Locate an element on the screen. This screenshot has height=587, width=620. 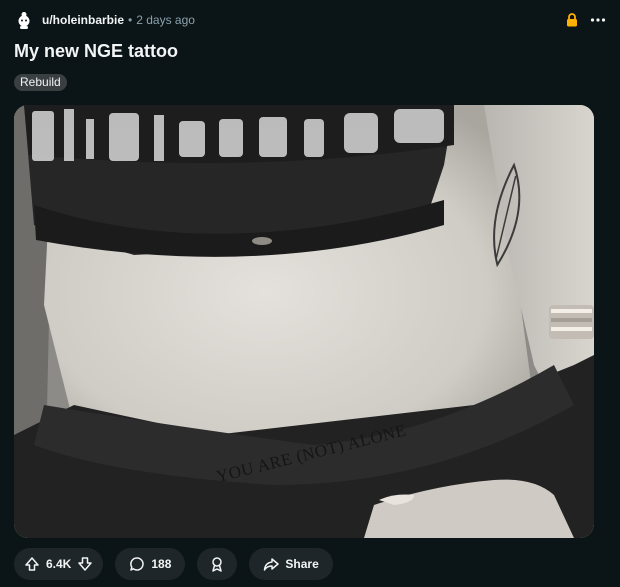
lock-icon is located at coordinates (572, 20).